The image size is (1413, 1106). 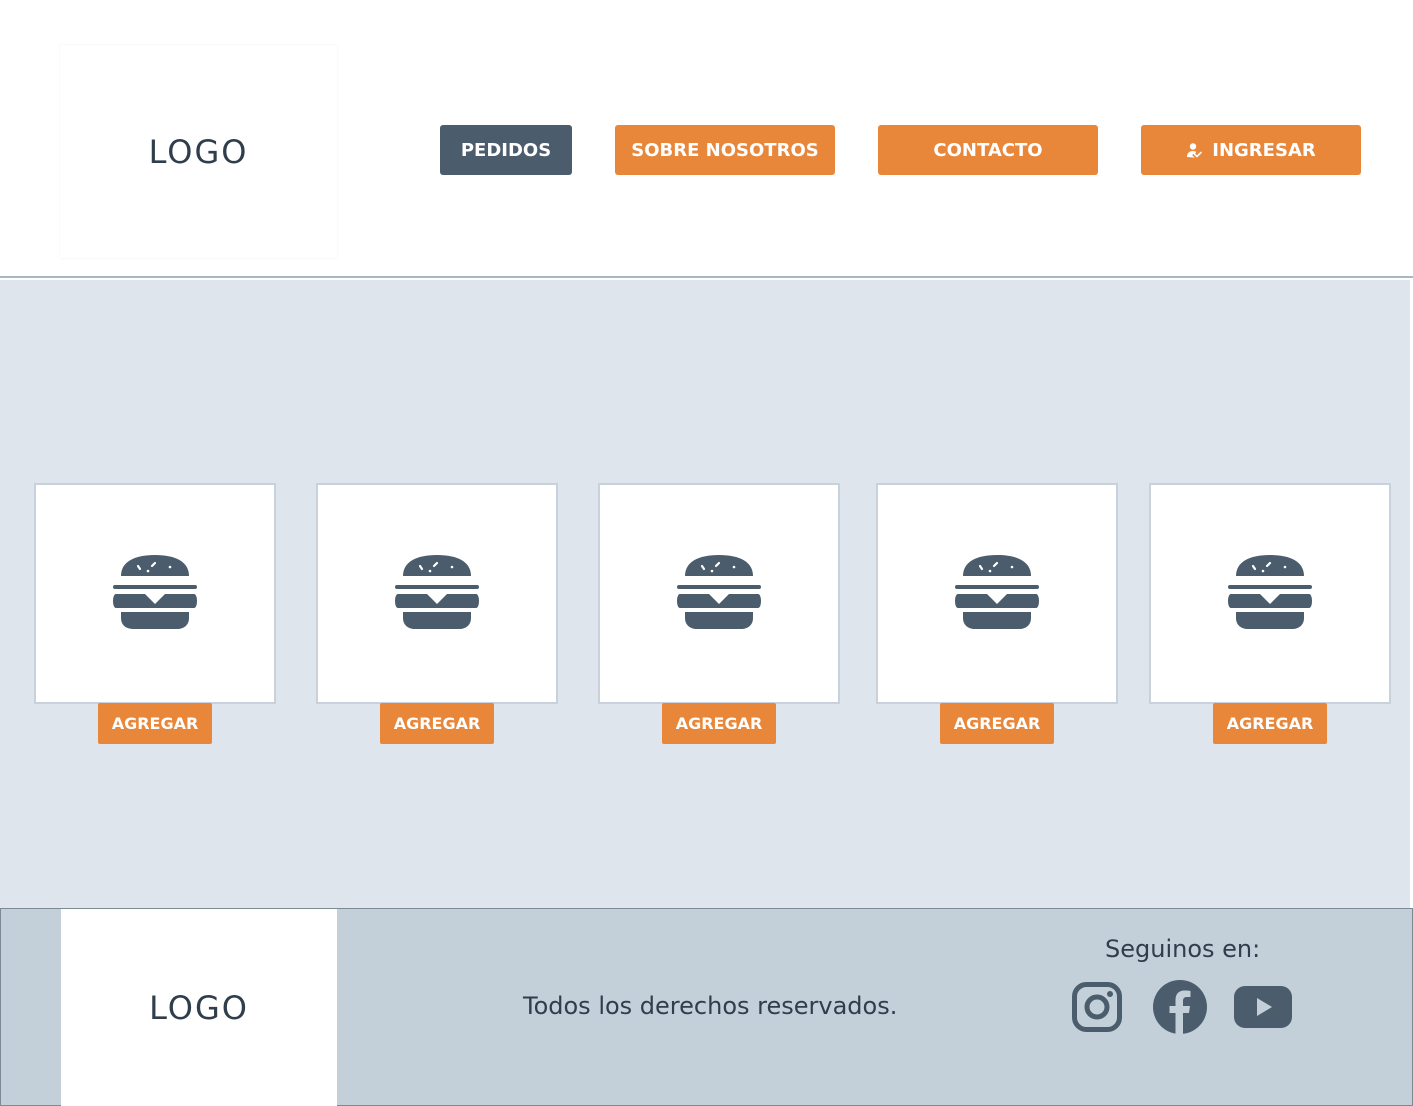 I want to click on nav-sobre-nosotros-label: SOBRE NOSOTROS, so click(x=725, y=150).